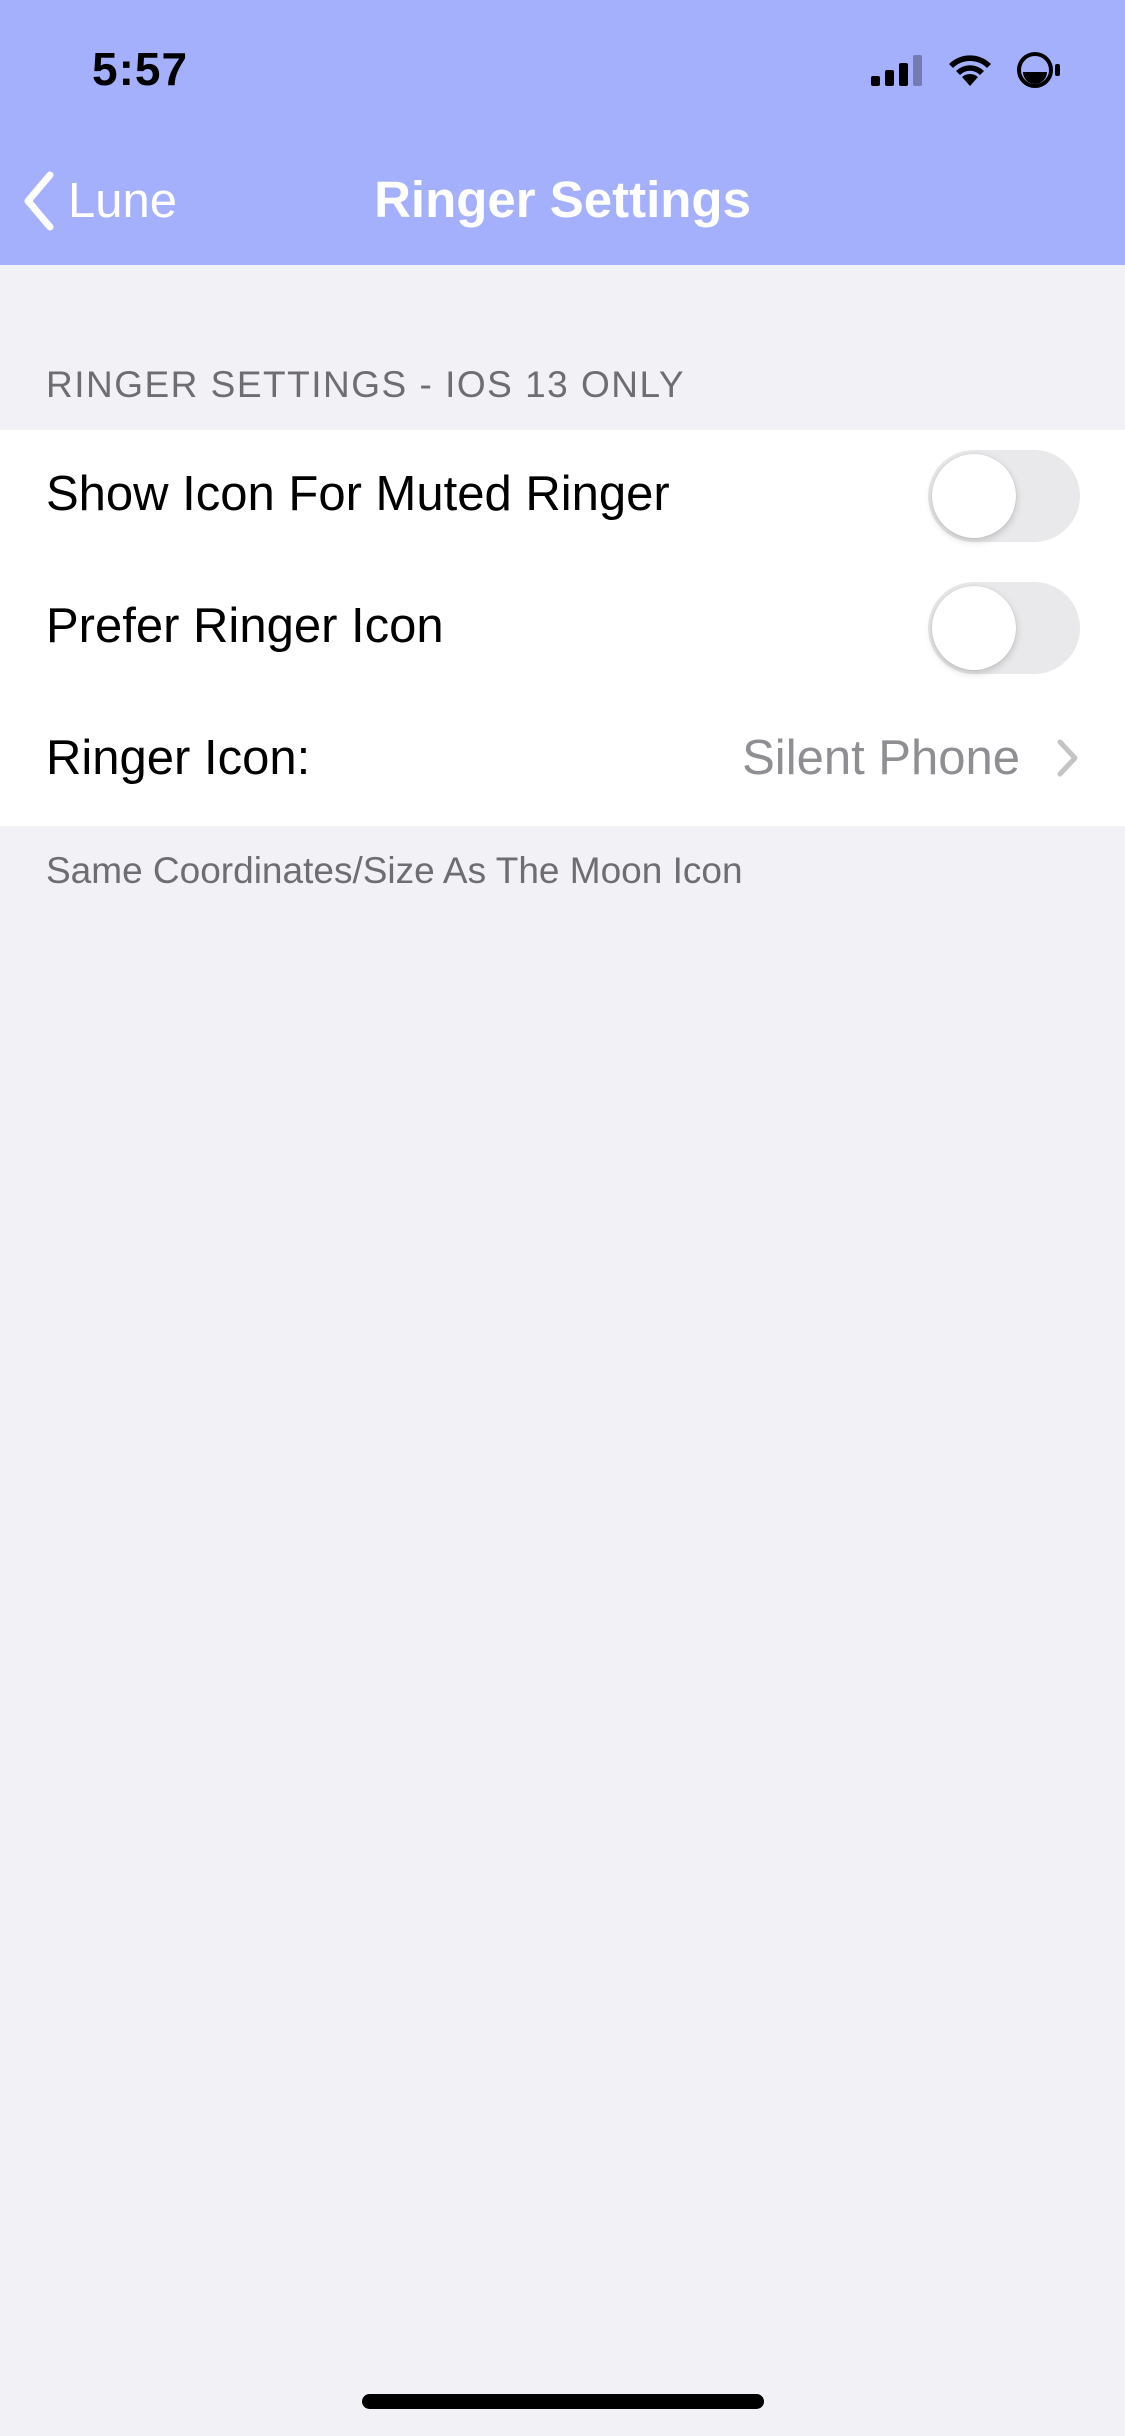  I want to click on show-muted-ringer-icon-toggle, so click(1004, 496).